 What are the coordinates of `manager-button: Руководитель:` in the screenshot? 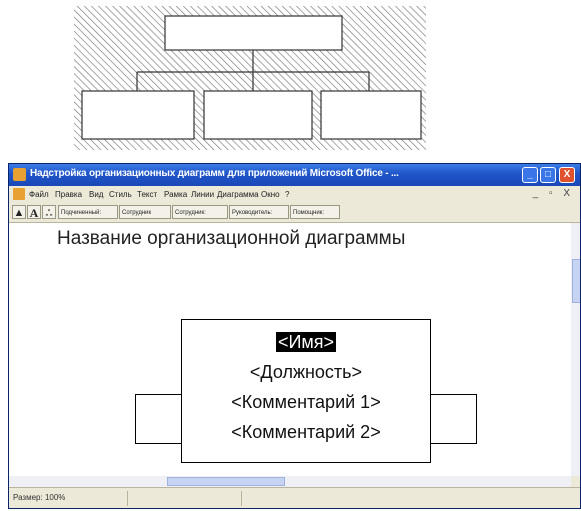 It's located at (259, 212).